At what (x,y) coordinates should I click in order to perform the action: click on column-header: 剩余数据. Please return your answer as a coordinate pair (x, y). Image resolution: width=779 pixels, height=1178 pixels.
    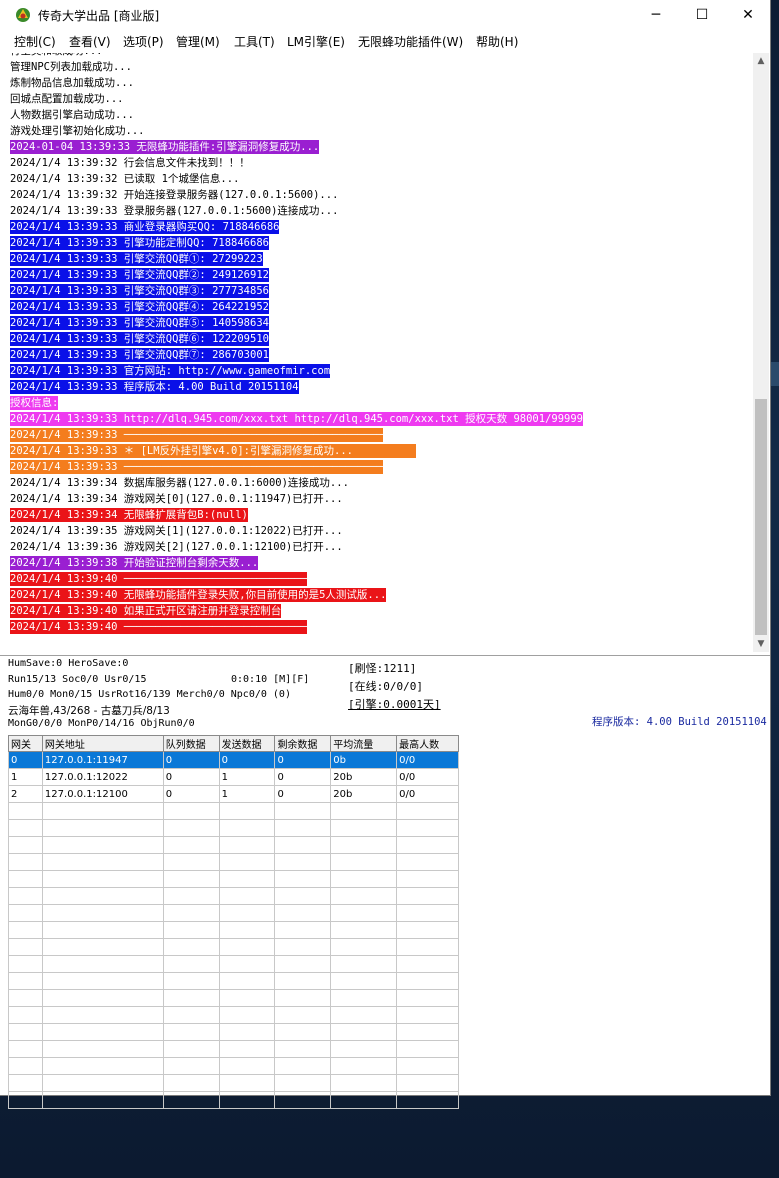
    Looking at the image, I should click on (303, 743).